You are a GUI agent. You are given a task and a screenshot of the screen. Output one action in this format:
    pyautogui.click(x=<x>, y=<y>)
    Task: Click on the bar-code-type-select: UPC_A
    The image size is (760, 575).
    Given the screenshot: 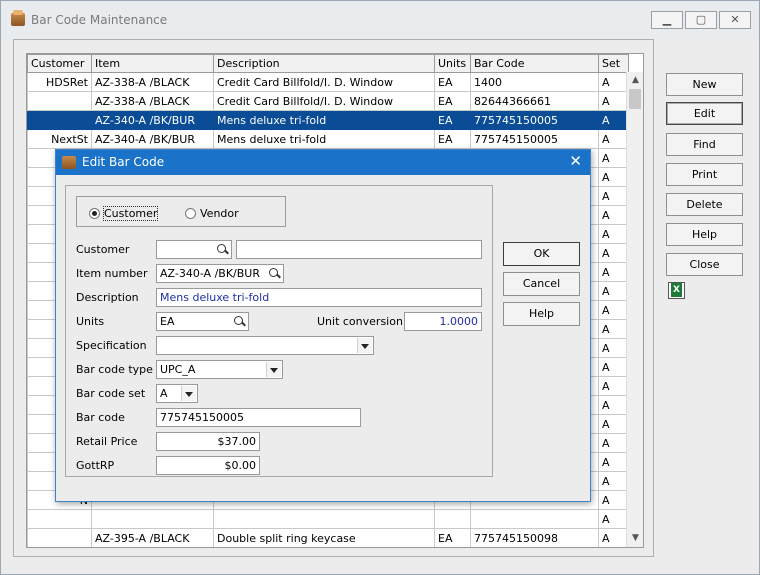 What is the action you would take?
    pyautogui.click(x=219, y=369)
    